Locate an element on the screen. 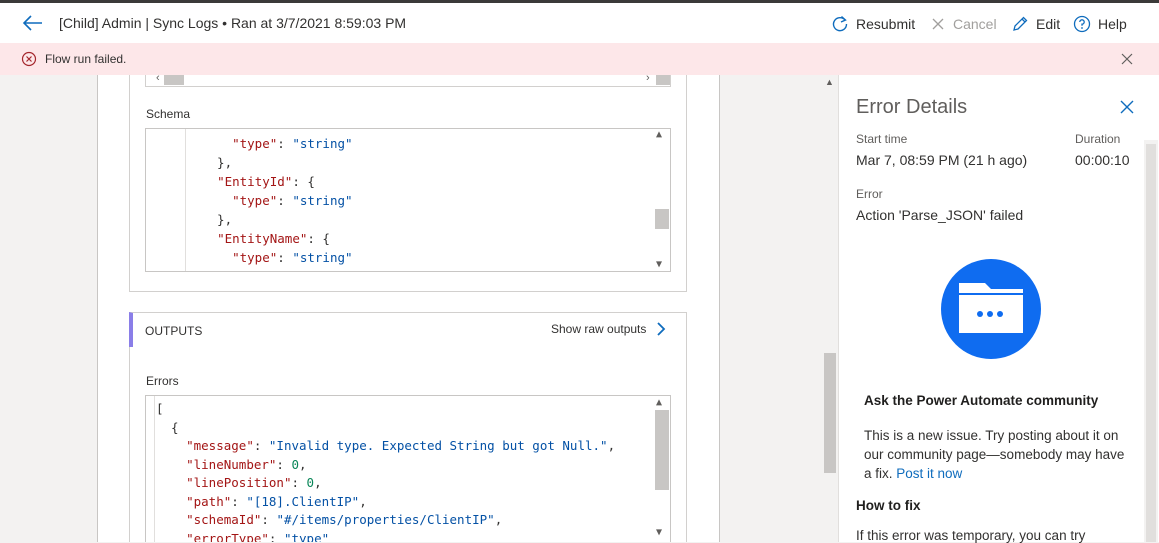 The image size is (1159, 543). community-heading: Ask the Power Automate community is located at coordinates (981, 400).